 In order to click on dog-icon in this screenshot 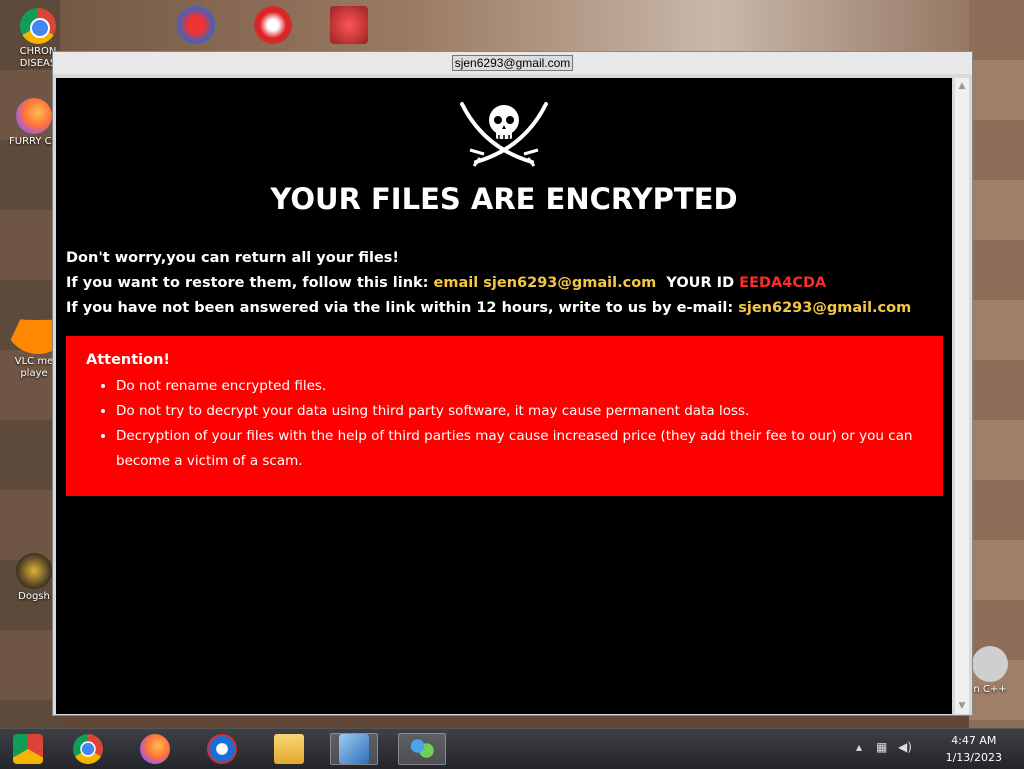, I will do `click(34, 571)`.